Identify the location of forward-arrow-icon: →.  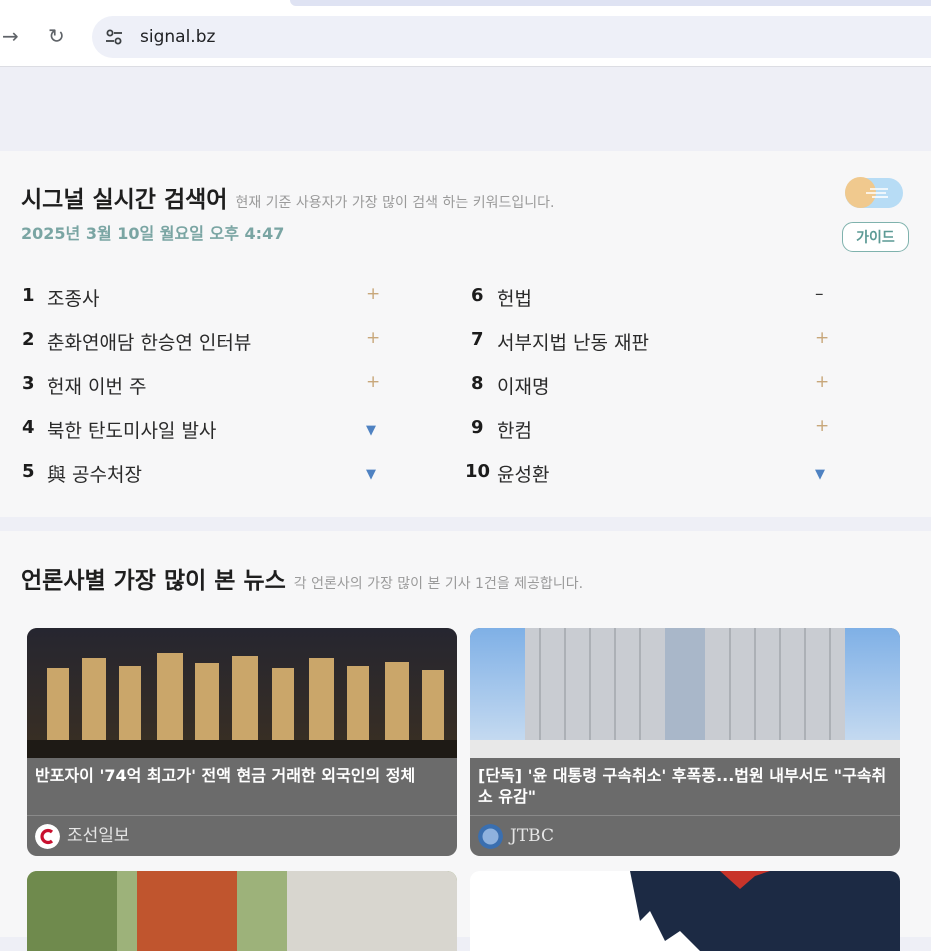
(10, 36).